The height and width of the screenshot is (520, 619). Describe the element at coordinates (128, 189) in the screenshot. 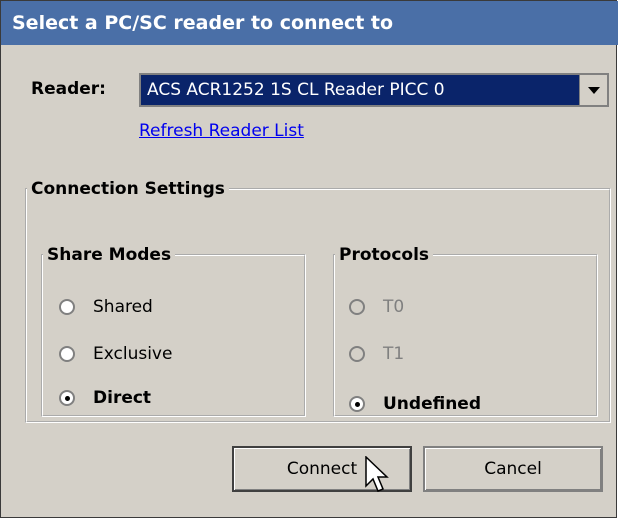

I see `connection-settings-legend: Connection Settings` at that location.